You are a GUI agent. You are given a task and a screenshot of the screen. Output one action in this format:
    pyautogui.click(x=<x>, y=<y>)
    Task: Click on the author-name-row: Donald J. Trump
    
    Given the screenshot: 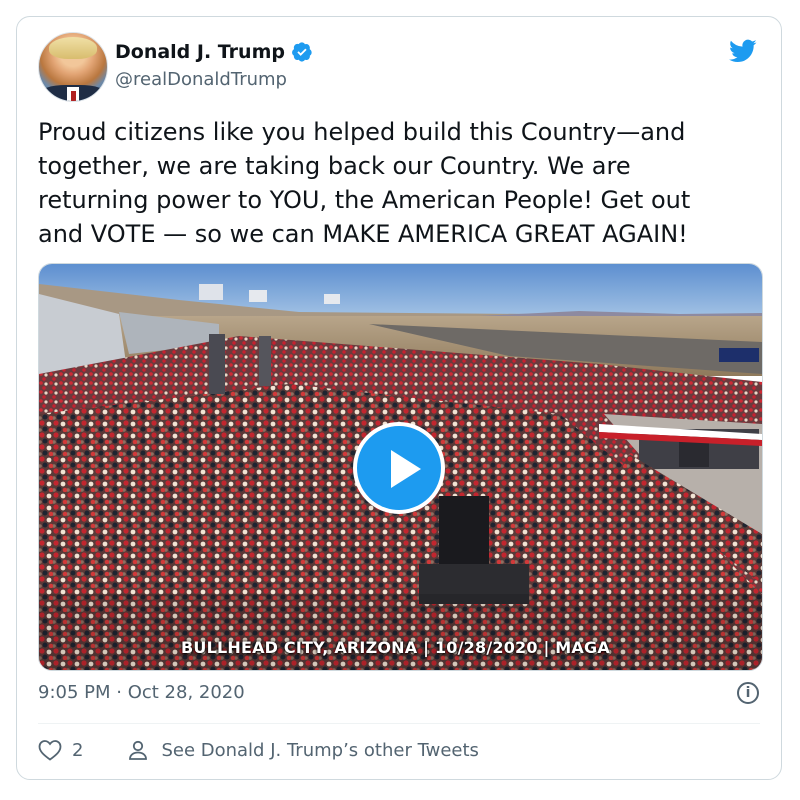 What is the action you would take?
    pyautogui.click(x=214, y=52)
    